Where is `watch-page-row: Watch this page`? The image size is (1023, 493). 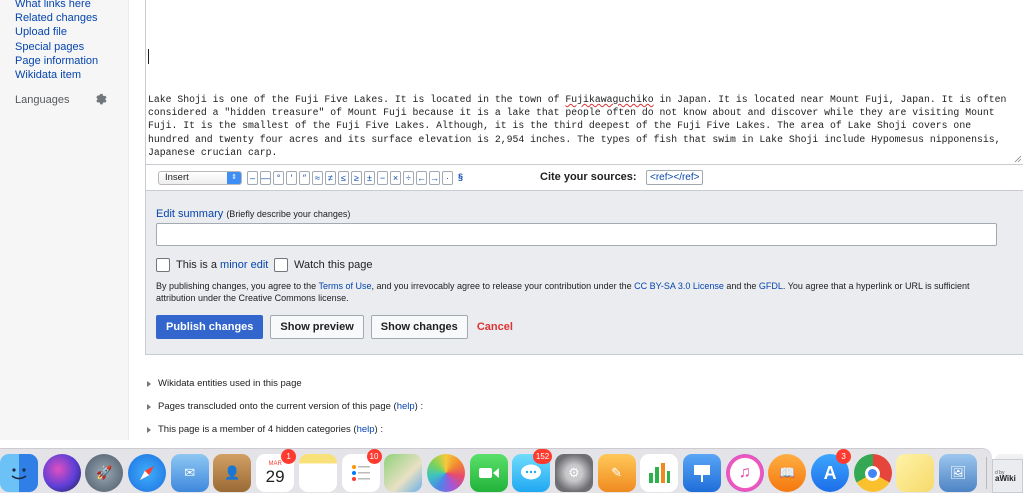
watch-page-row: Watch this page is located at coordinates (323, 265).